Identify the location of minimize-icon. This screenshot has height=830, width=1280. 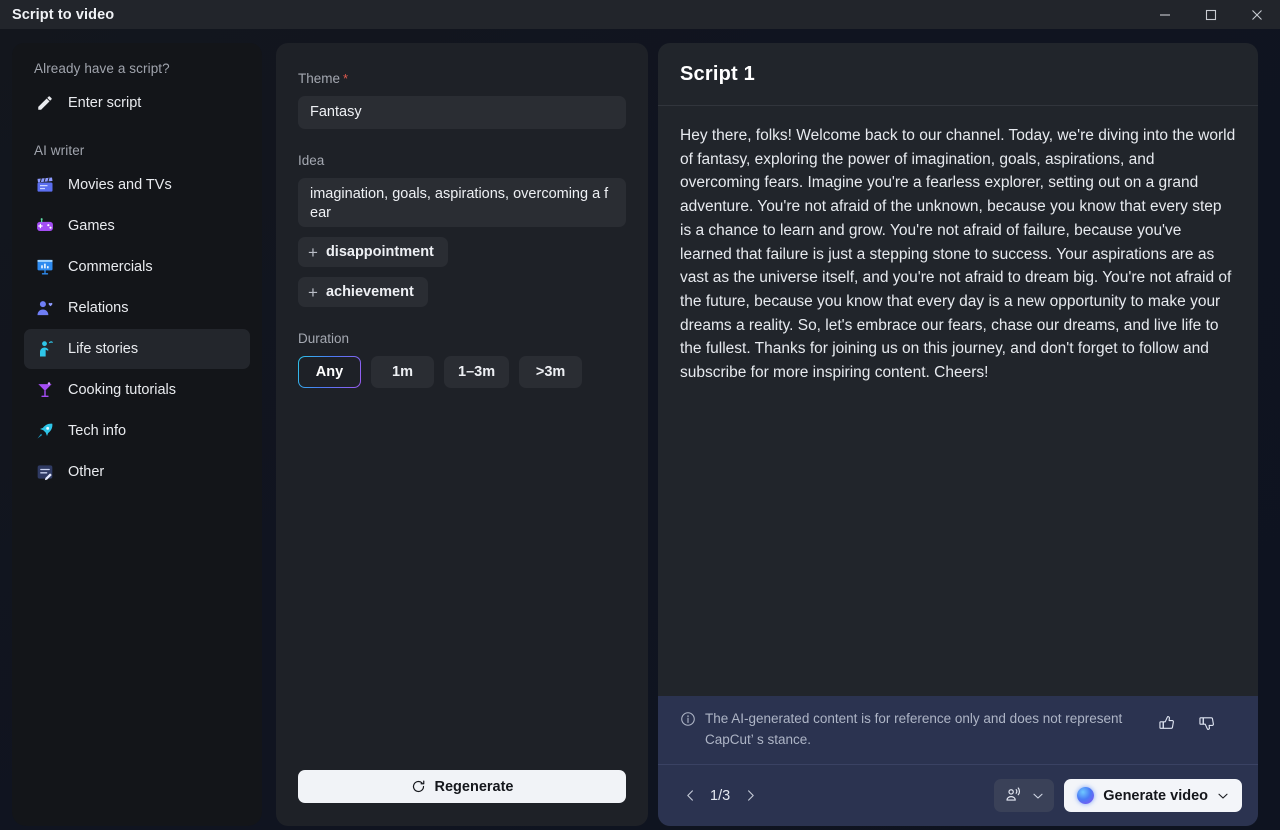
(1165, 14).